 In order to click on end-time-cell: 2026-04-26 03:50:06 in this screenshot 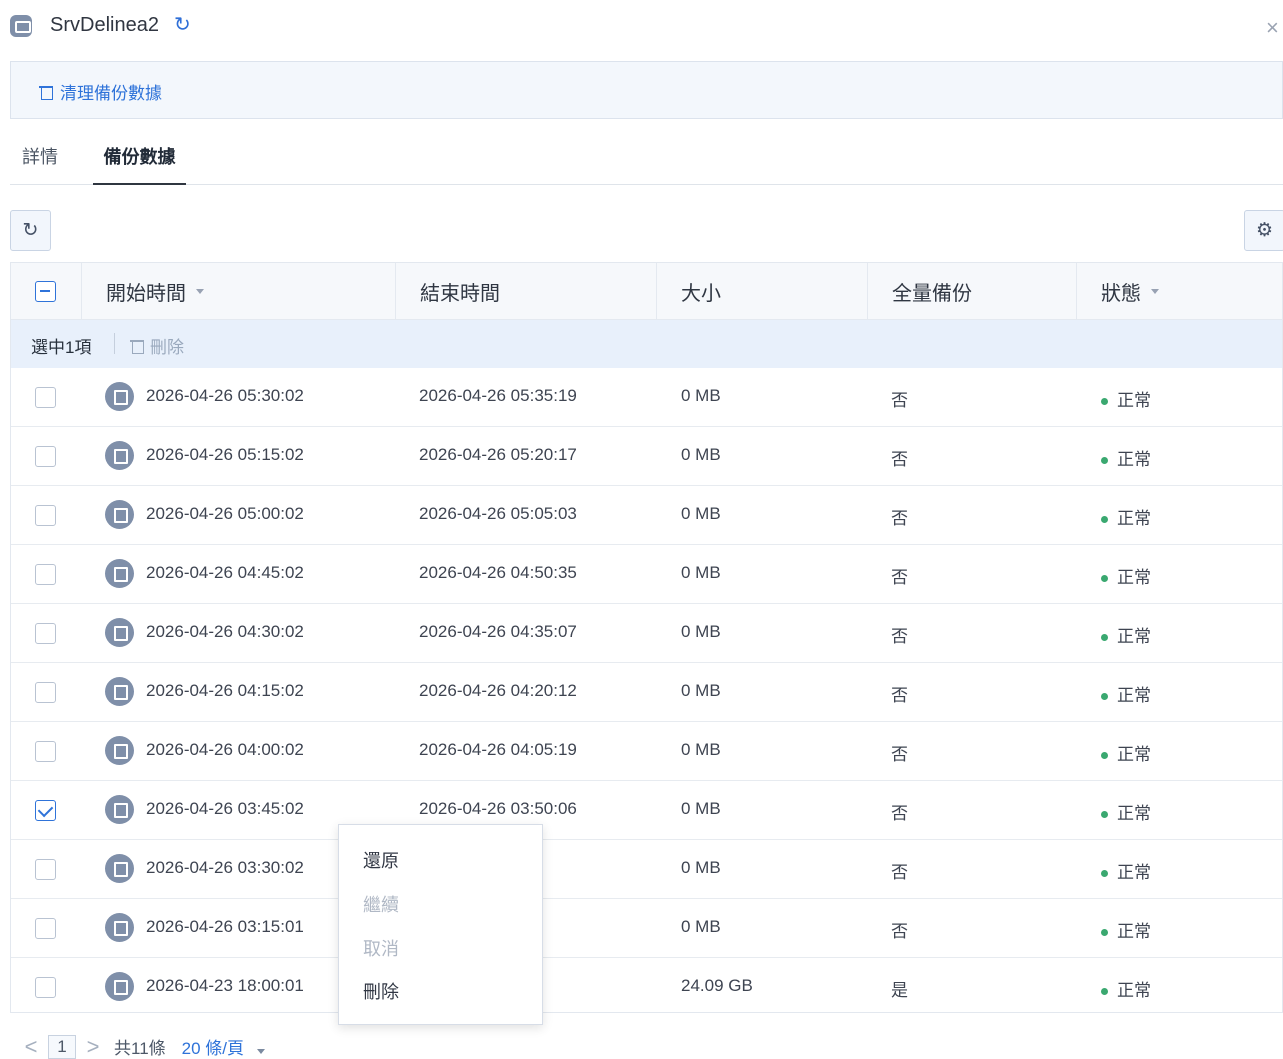, I will do `click(498, 808)`.